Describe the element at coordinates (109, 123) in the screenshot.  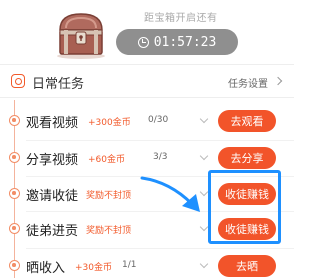
I see `task-reward: +300金币` at that location.